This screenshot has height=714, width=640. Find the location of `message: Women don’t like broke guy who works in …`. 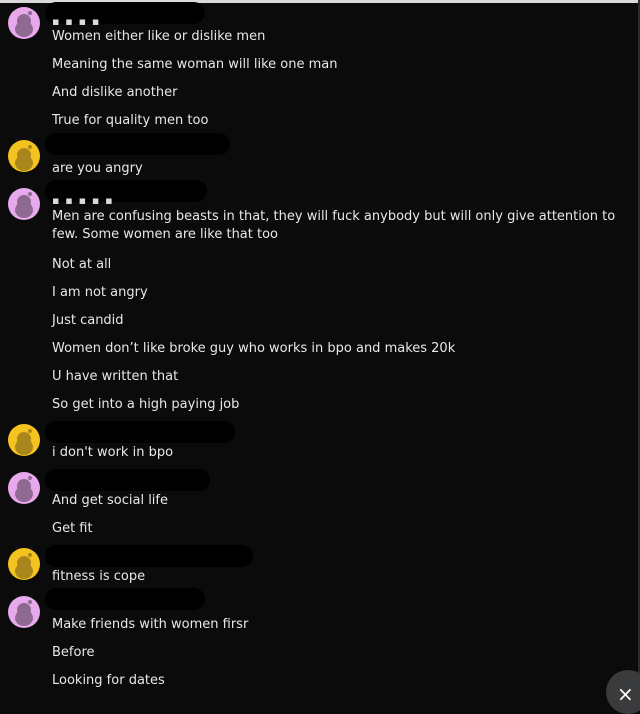

message: Women don’t like broke guy who works in … is located at coordinates (254, 348).